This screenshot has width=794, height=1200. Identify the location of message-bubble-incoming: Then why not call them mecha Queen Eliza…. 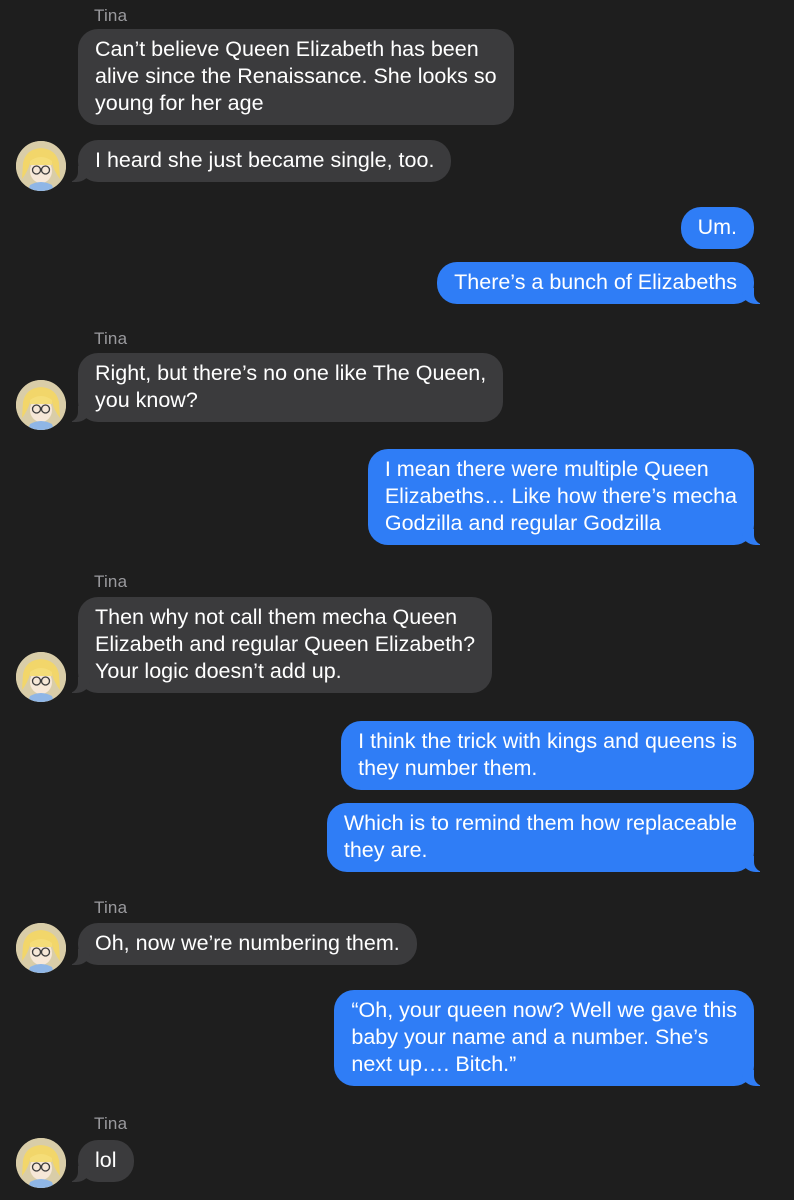
(278, 645).